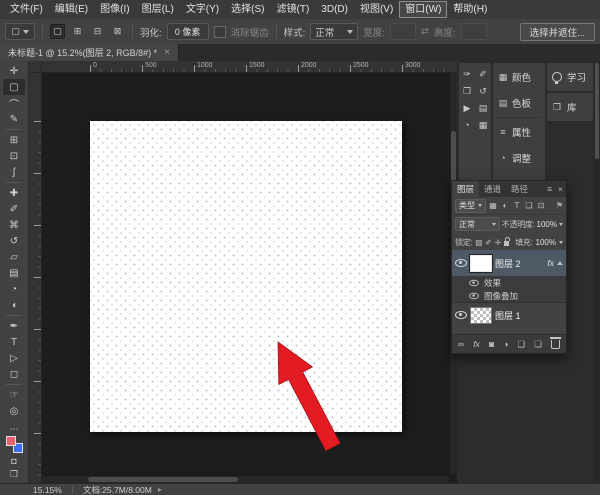 This screenshot has width=600, height=495. I want to click on menu-item-image: 图像(I), so click(114, 9).